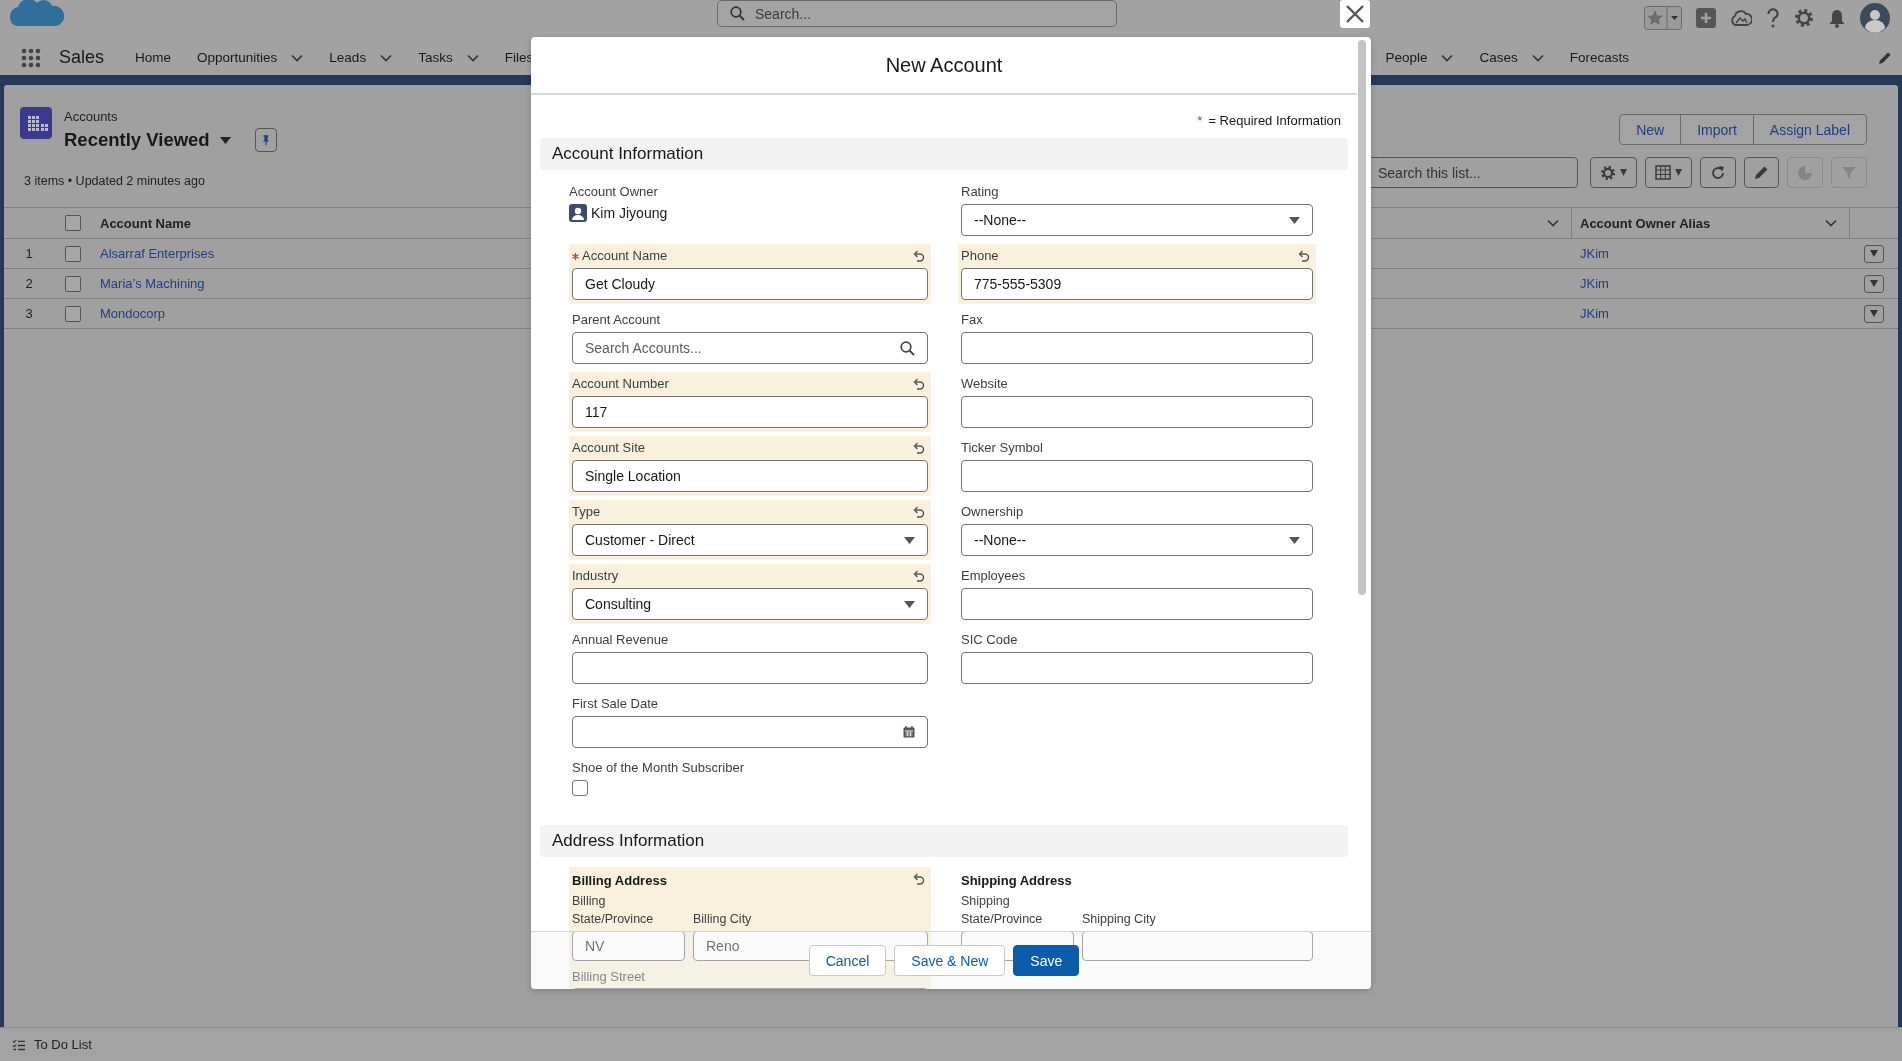 This screenshot has width=1902, height=1061. What do you see at coordinates (658, 768) in the screenshot?
I see `field-label: Shoe of the Month Subscriber` at bounding box center [658, 768].